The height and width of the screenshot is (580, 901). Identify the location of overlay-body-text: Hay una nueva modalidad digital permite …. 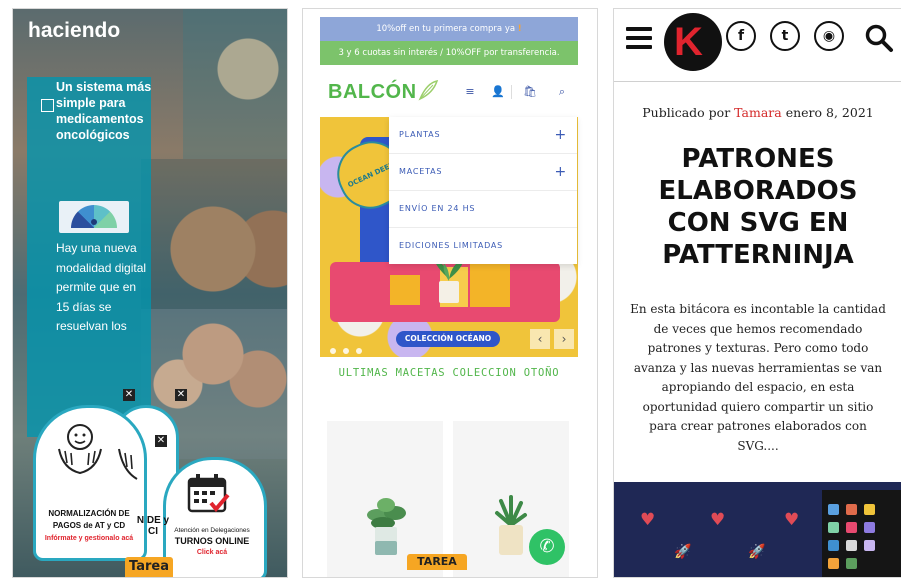
(101, 287).